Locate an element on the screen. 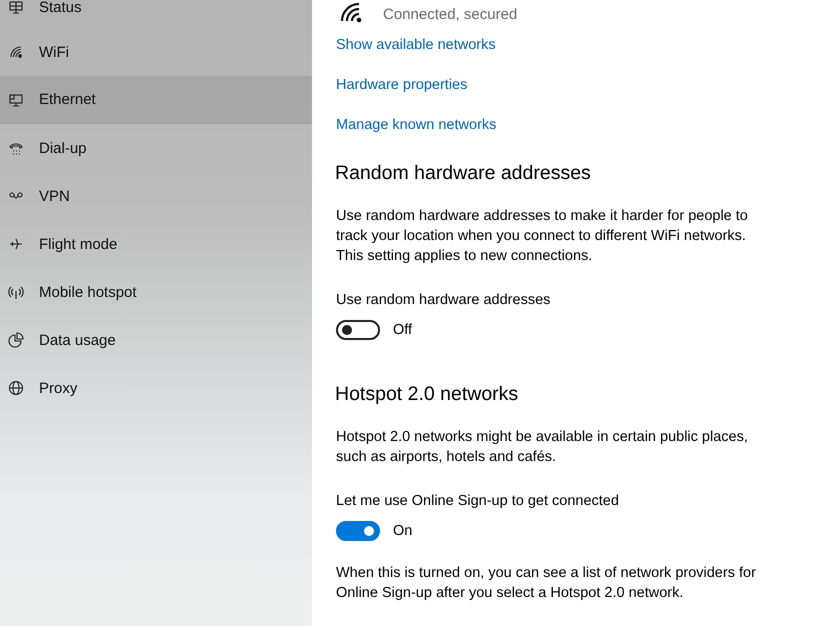 The height and width of the screenshot is (626, 821). nav-item: VPN is located at coordinates (156, 196).